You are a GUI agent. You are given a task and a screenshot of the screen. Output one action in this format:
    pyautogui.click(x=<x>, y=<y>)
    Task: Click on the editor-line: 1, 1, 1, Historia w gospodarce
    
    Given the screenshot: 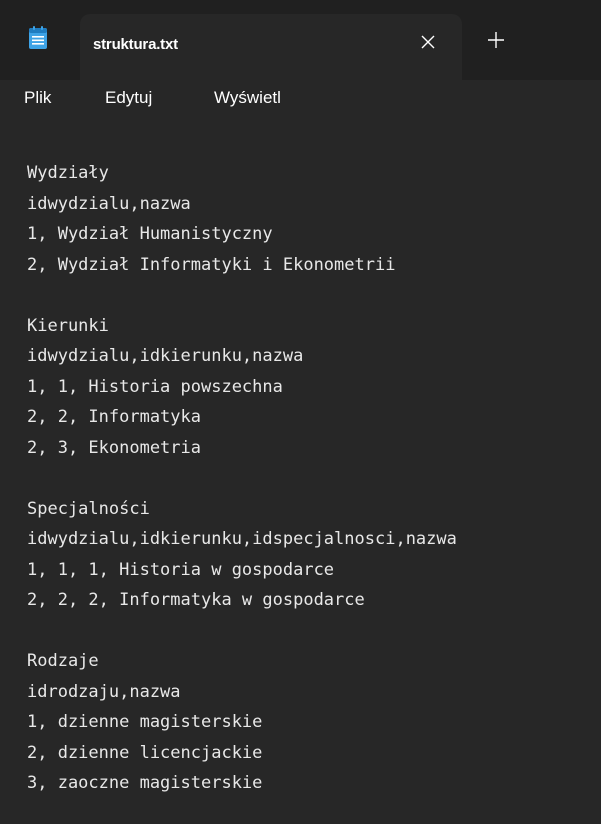 What is the action you would take?
    pyautogui.click(x=181, y=569)
    